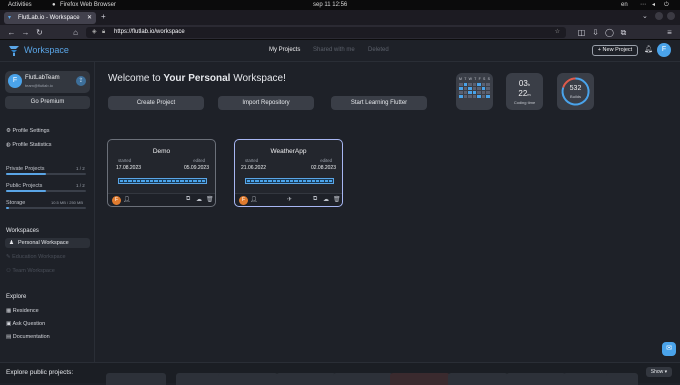 The height and width of the screenshot is (385, 680). Describe the element at coordinates (669, 349) in the screenshot. I see `chat-icon: ✉` at that location.